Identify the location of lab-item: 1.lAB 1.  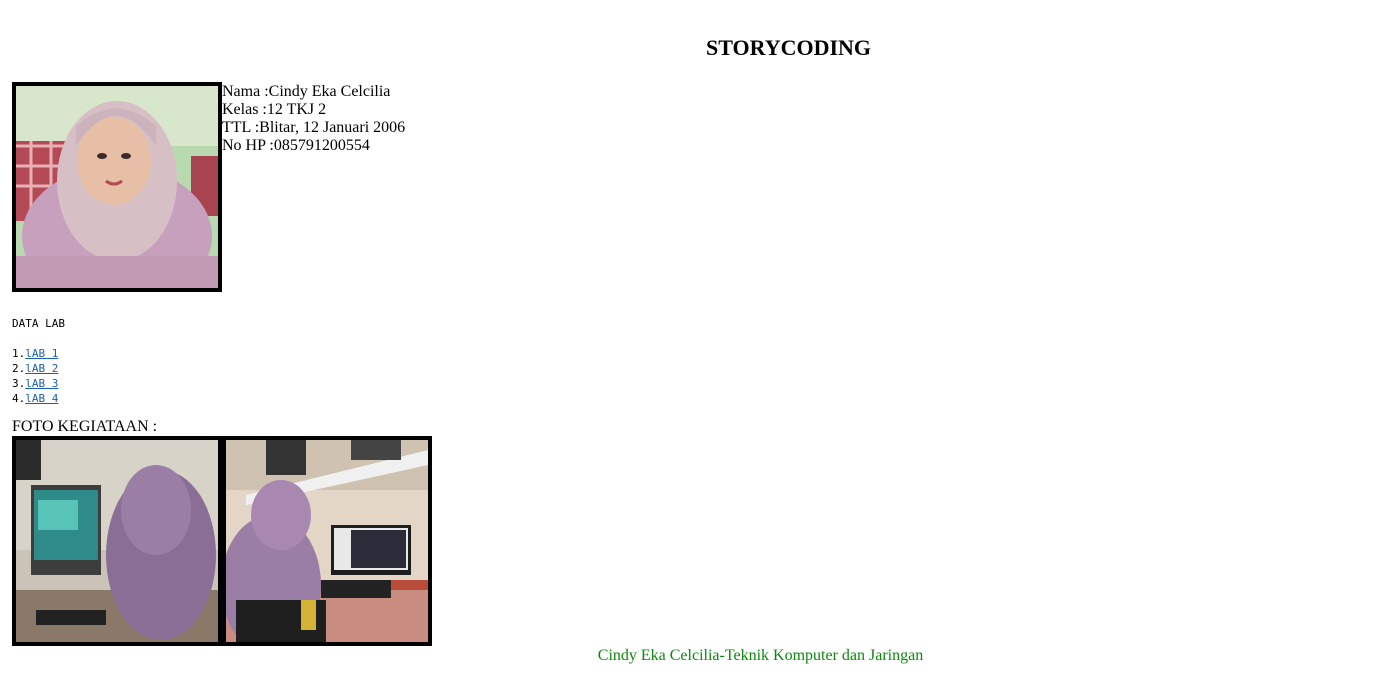
(35, 353).